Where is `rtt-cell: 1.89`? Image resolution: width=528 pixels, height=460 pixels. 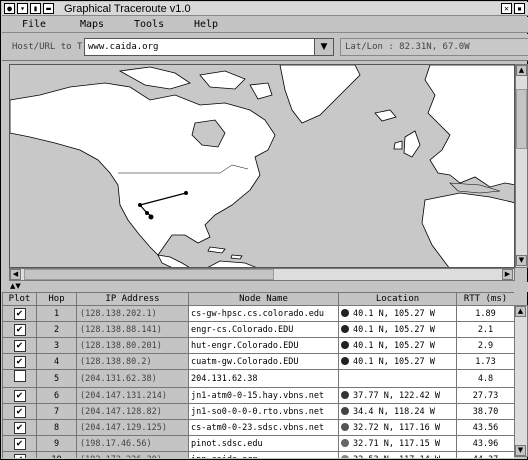
rtt-cell: 1.89 is located at coordinates (485, 313).